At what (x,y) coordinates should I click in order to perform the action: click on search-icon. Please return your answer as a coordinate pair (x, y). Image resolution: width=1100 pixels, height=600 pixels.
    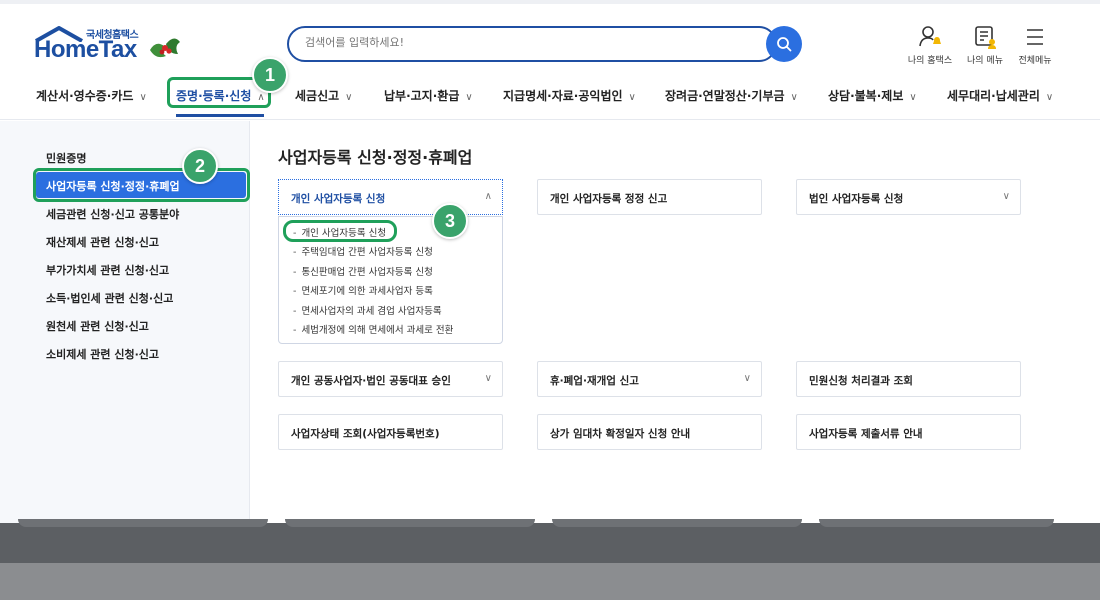
    Looking at the image, I should click on (784, 44).